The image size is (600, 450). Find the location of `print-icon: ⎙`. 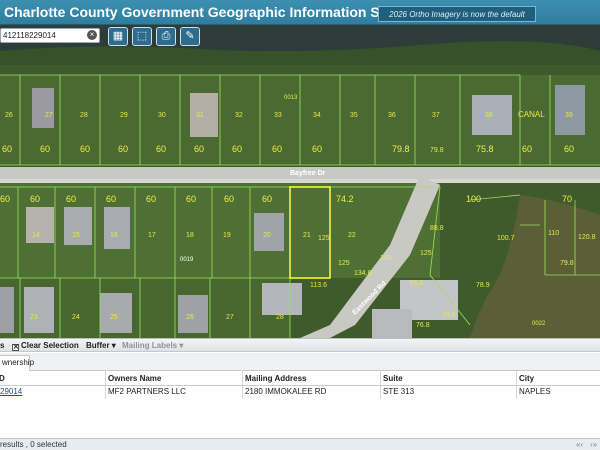

print-icon: ⎙ is located at coordinates (166, 36).